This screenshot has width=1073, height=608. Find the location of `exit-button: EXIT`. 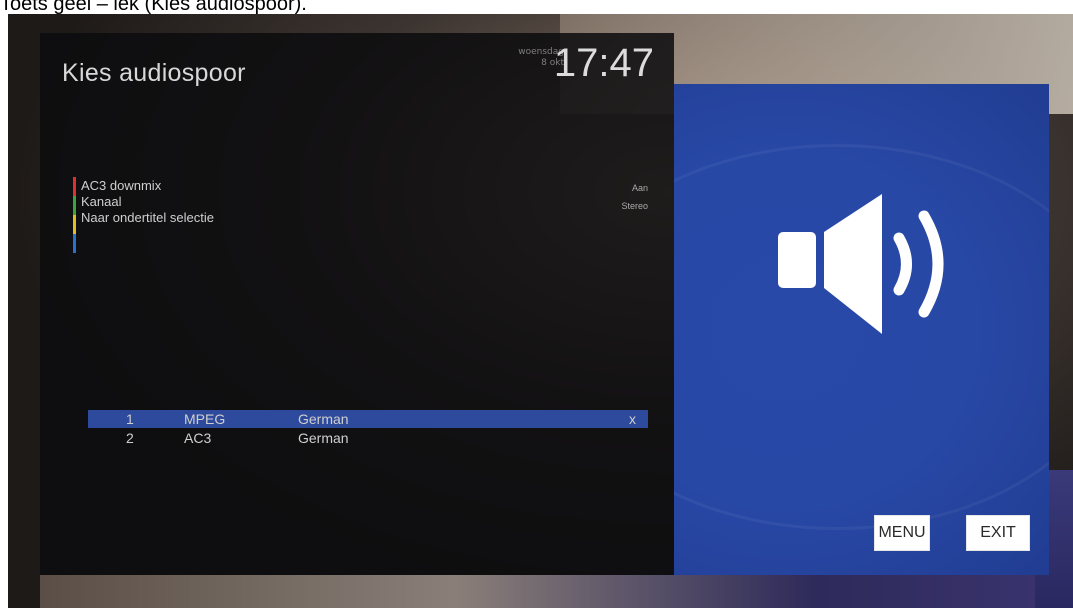

exit-button: EXIT is located at coordinates (998, 533).